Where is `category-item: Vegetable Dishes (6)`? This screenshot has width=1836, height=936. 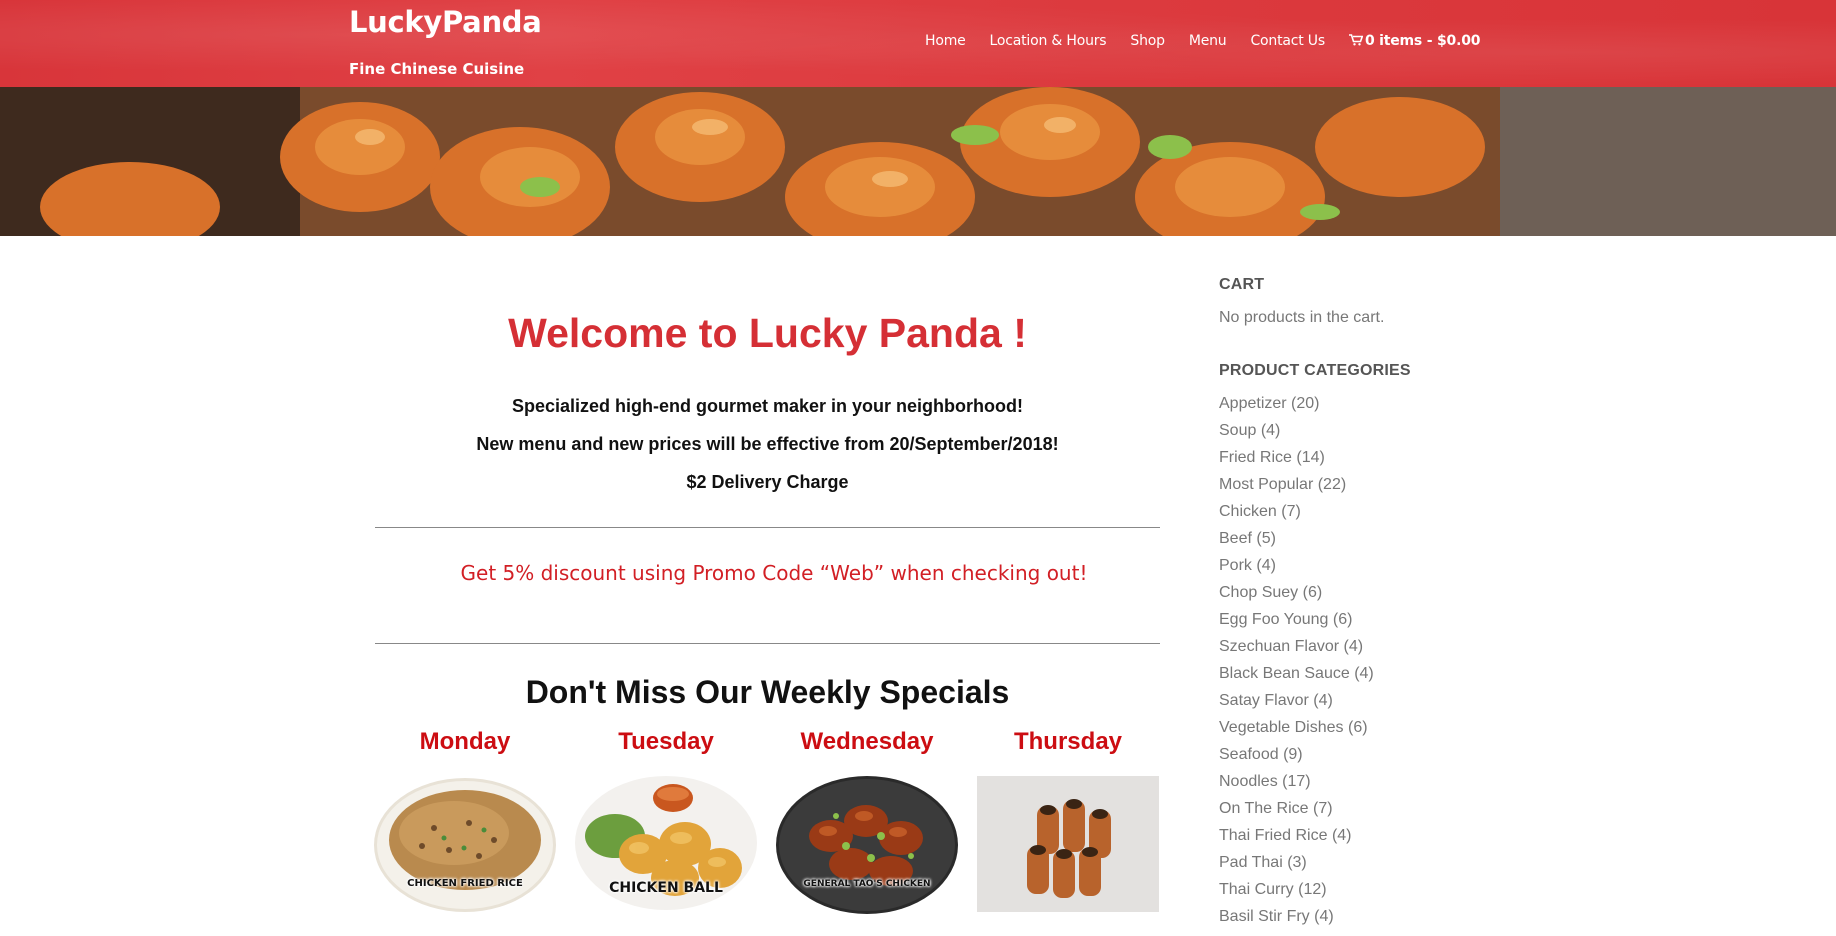
category-item: Vegetable Dishes (6) is located at coordinates (1296, 731).